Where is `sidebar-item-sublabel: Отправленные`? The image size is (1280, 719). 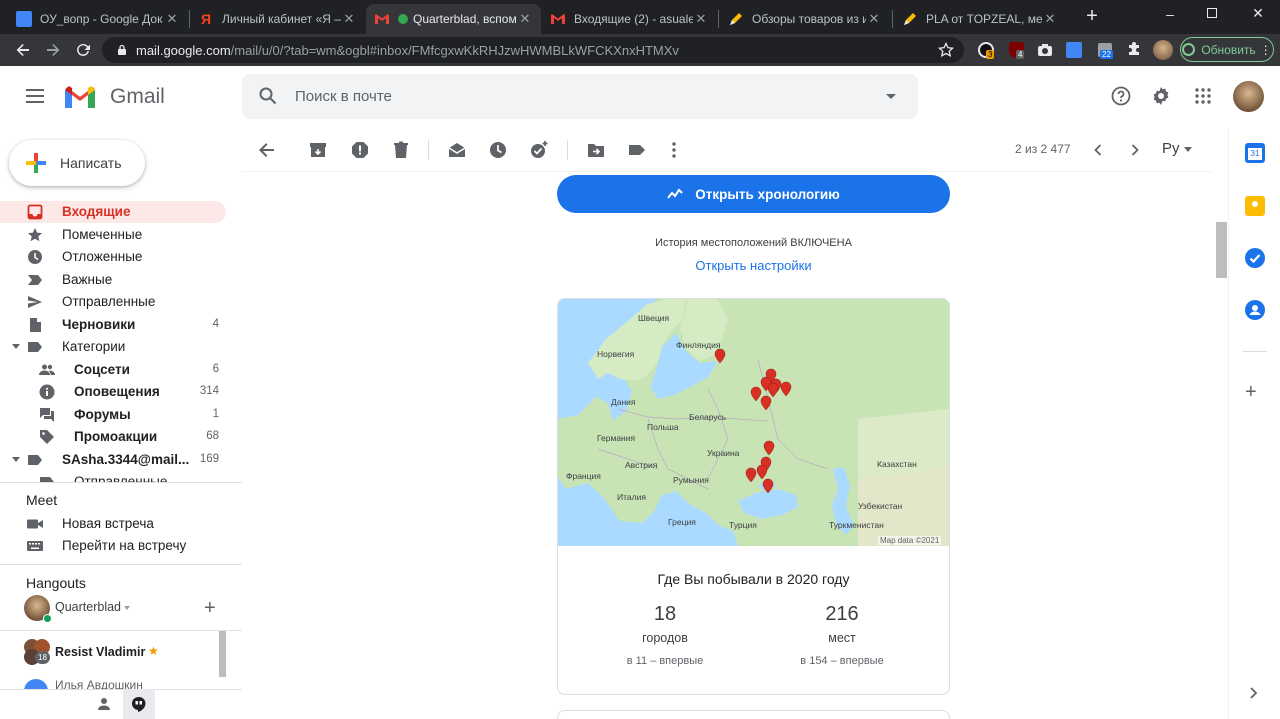
sidebar-item-sublabel: Отправленные is located at coordinates (113, 476).